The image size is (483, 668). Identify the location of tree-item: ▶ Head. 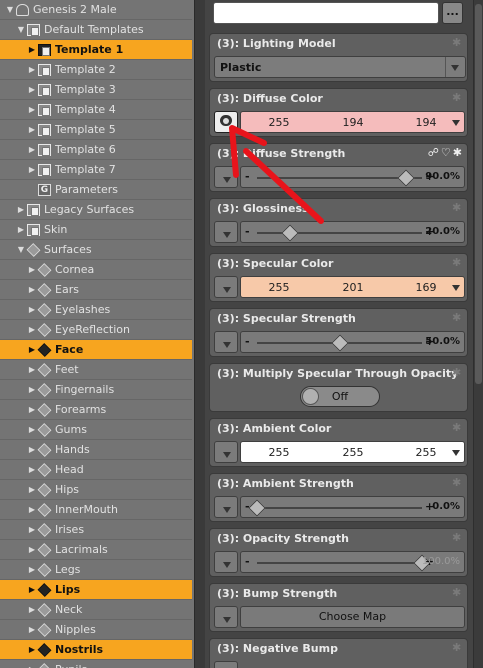
(96, 470).